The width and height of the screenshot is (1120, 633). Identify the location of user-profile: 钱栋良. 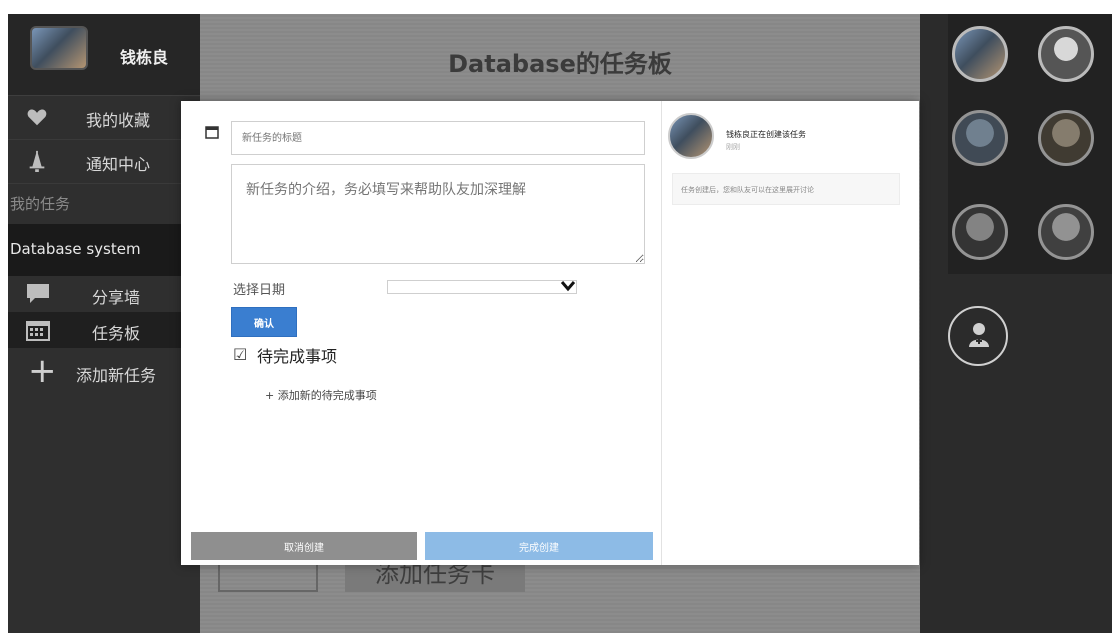
(104, 55).